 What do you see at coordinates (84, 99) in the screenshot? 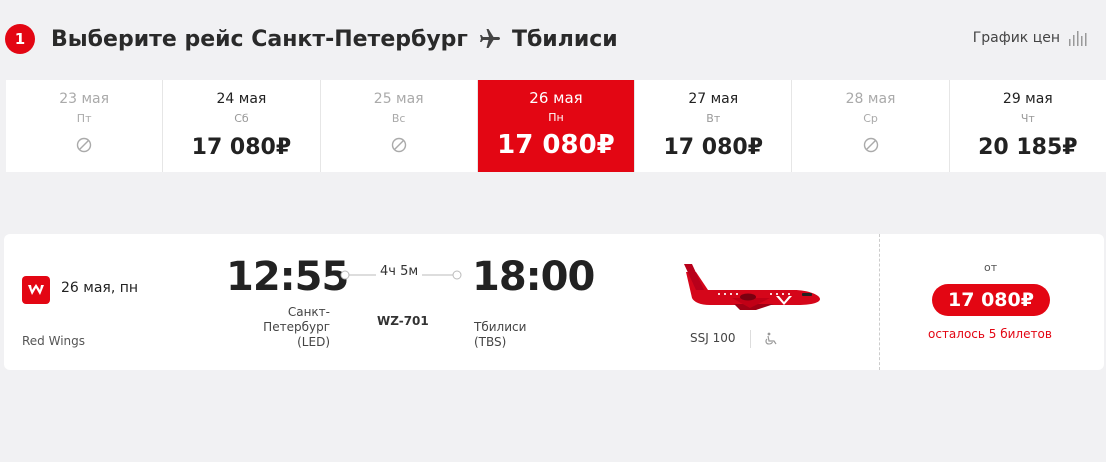
I see `date-label: 23 мая` at bounding box center [84, 99].